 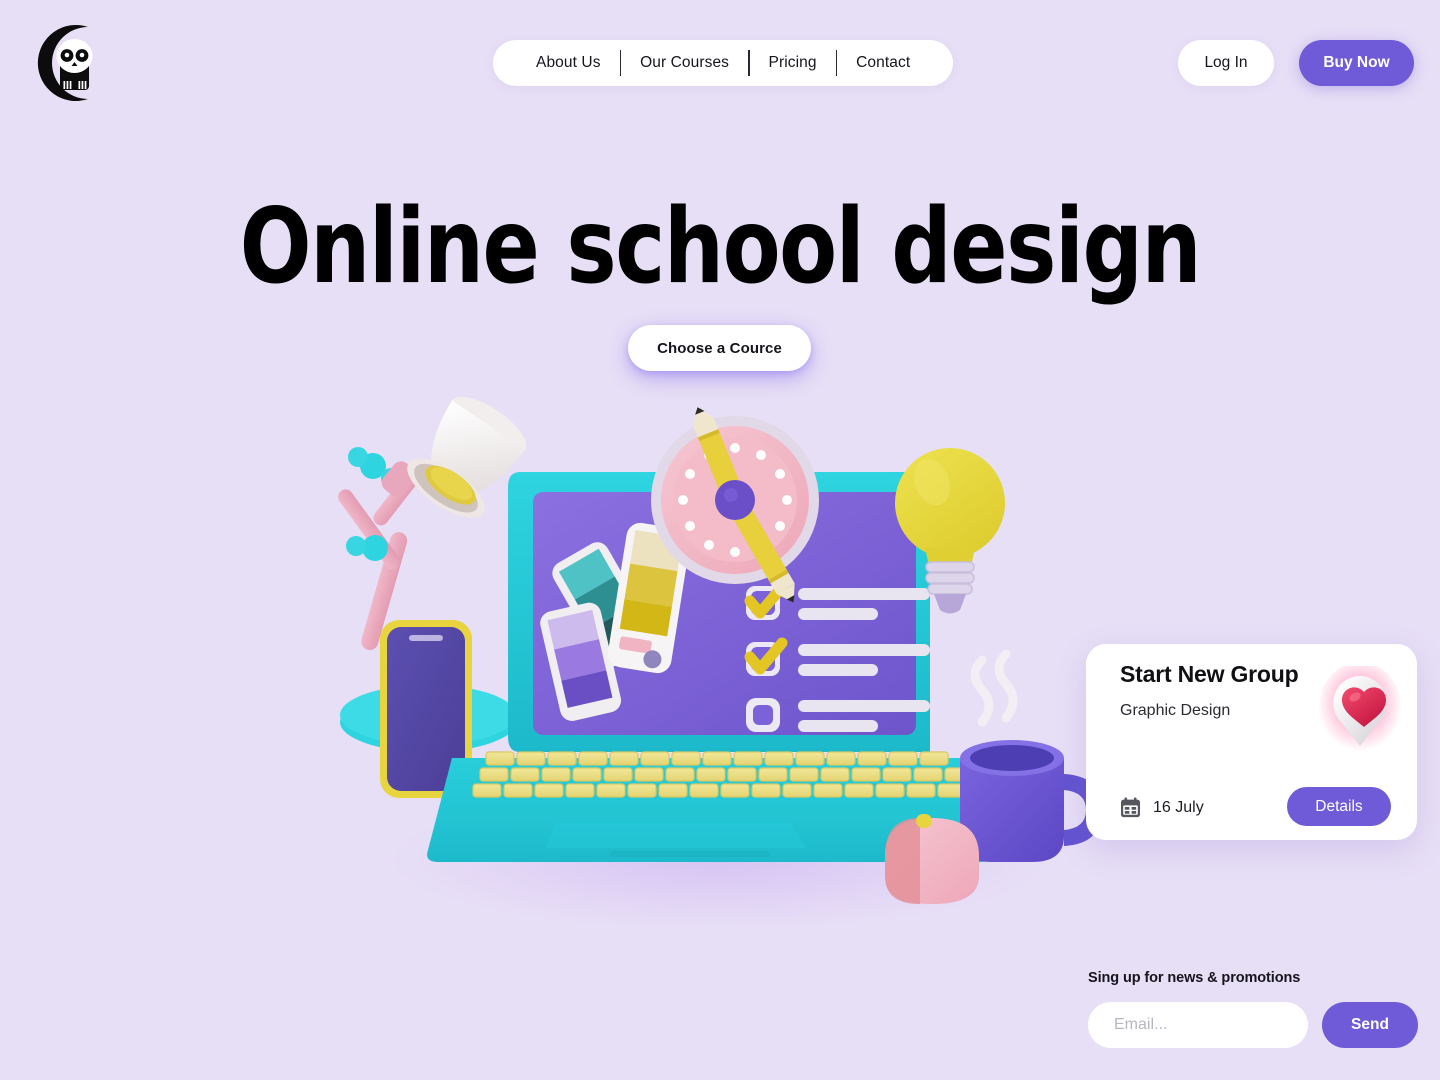 I want to click on heart-map-pin-icon, so click(x=1360, y=710).